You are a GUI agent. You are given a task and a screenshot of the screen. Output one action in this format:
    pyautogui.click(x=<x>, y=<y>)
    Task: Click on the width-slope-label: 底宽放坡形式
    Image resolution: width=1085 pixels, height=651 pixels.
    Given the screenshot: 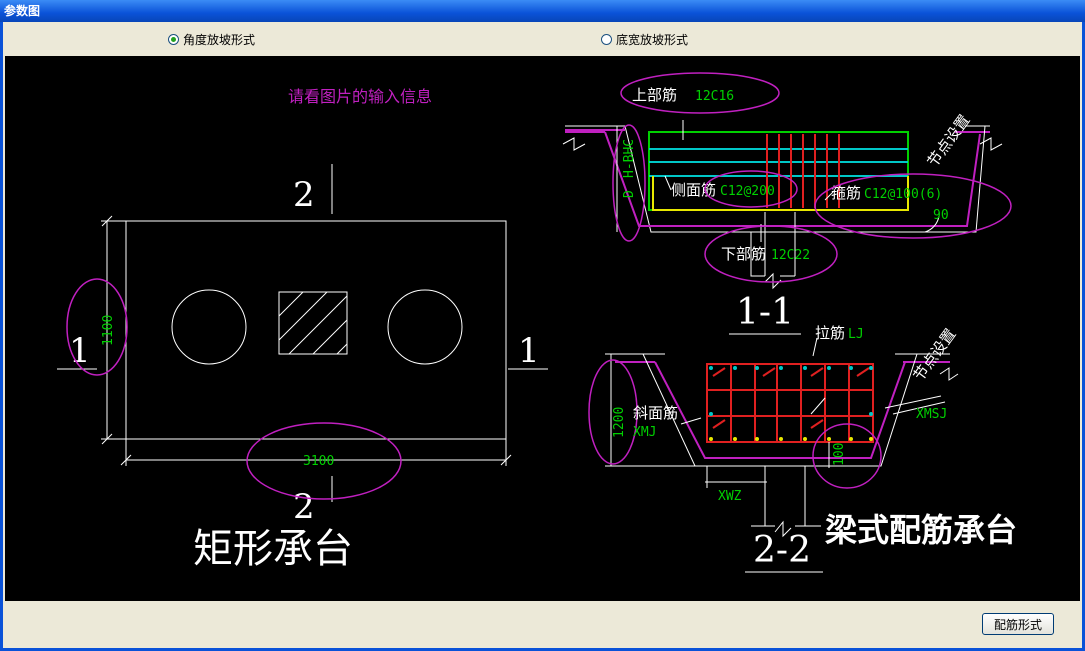 What is the action you would take?
    pyautogui.click(x=652, y=39)
    